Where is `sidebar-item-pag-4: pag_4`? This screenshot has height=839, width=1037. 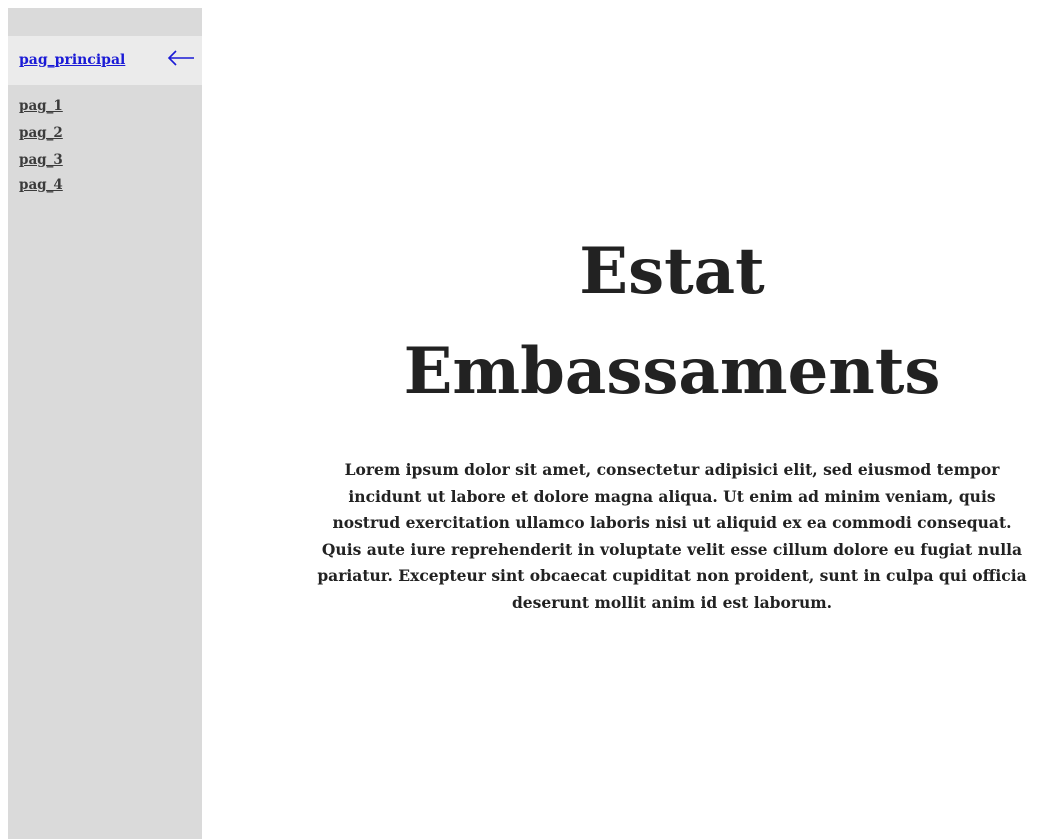
sidebar-item-pag-4: pag_4 is located at coordinates (41, 187).